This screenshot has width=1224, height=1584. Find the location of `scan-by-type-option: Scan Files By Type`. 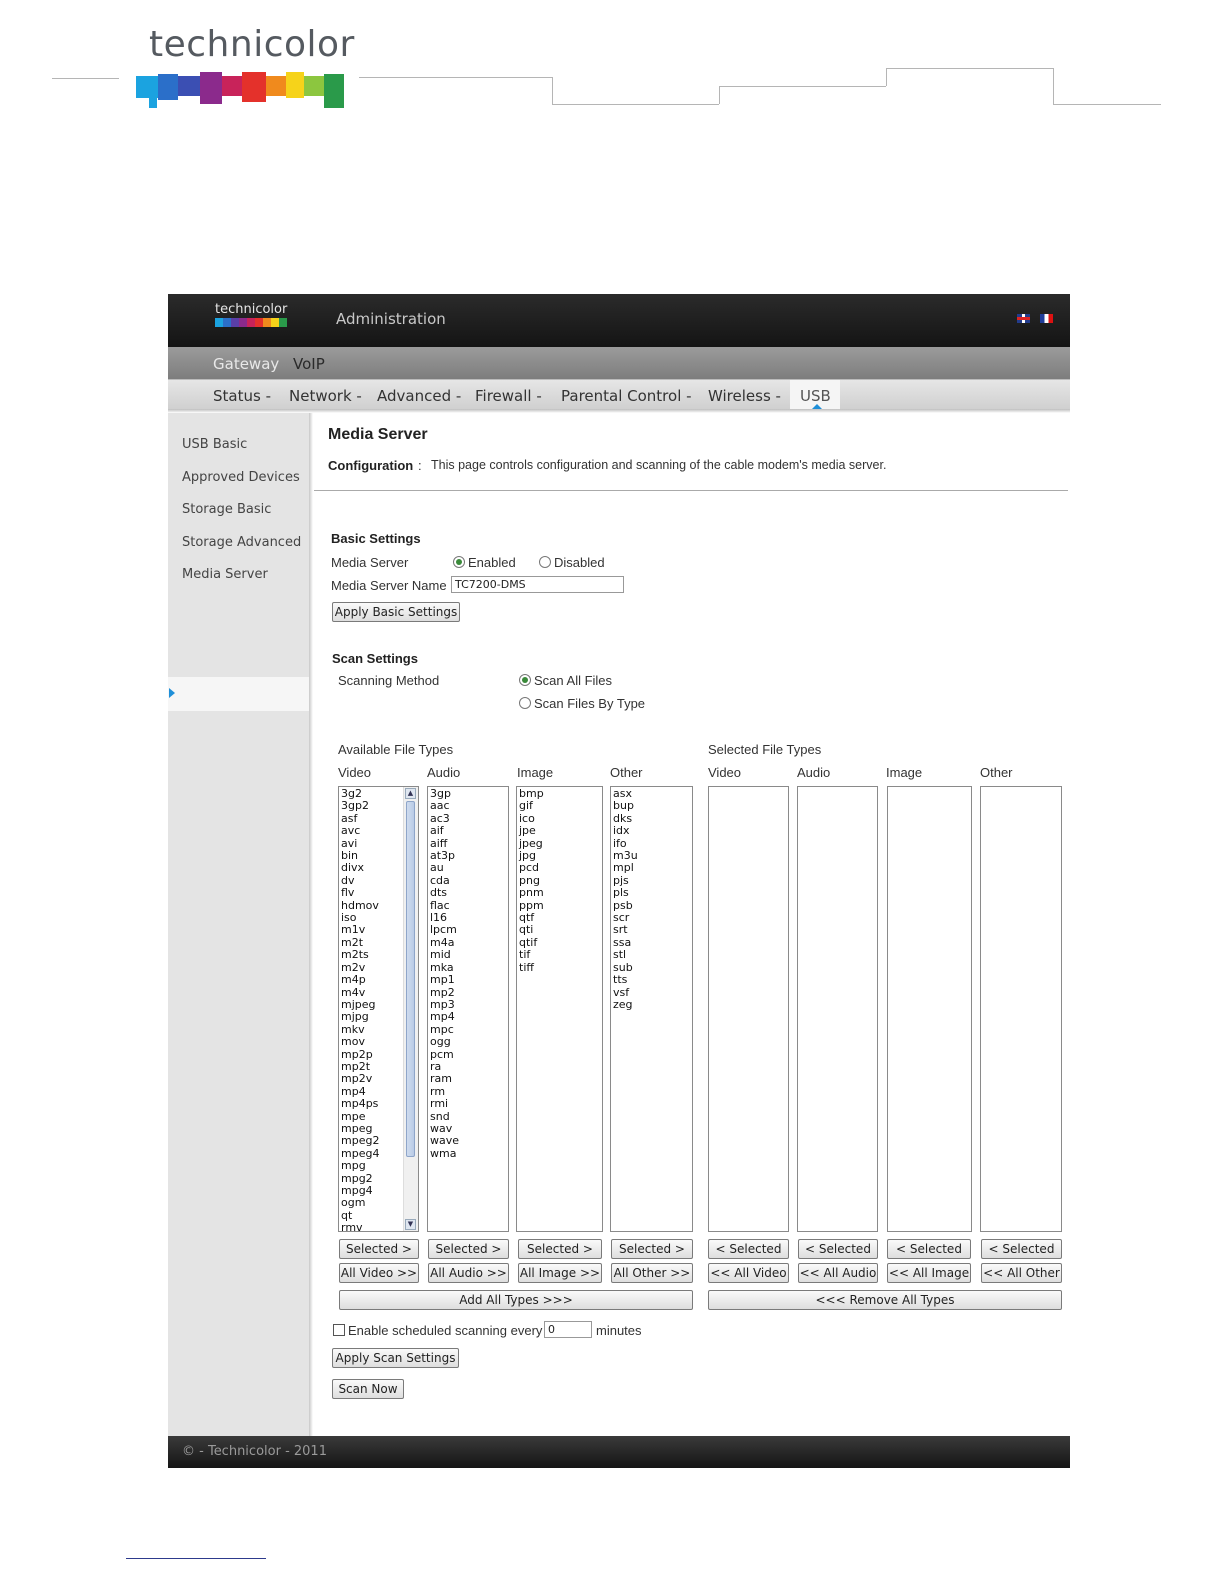

scan-by-type-option: Scan Files By Type is located at coordinates (582, 703).